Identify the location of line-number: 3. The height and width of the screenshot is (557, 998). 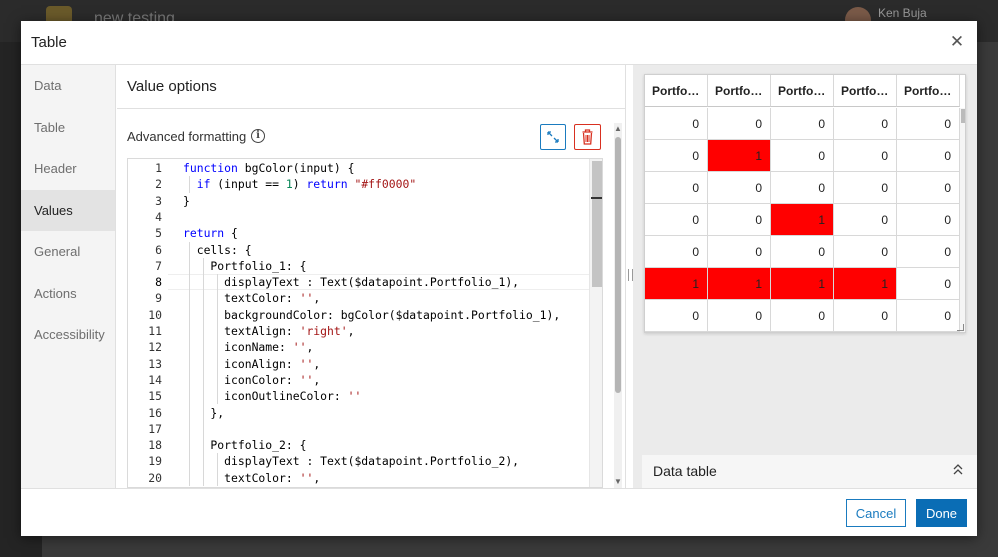
(158, 200).